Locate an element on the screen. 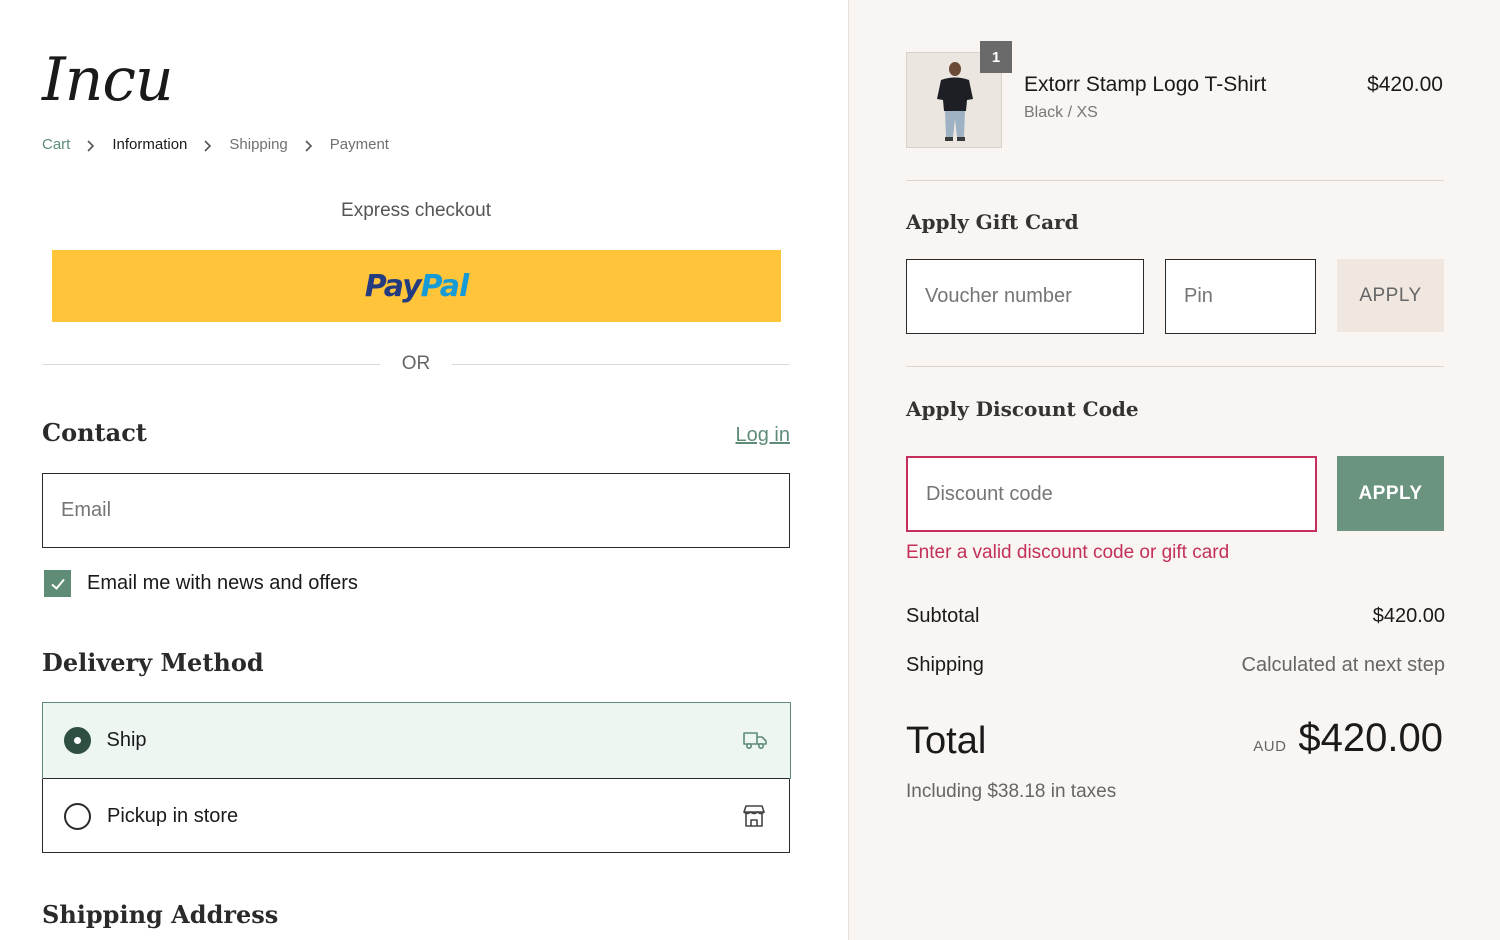 The height and width of the screenshot is (940, 1500). quantity-badge: 1 is located at coordinates (996, 57).